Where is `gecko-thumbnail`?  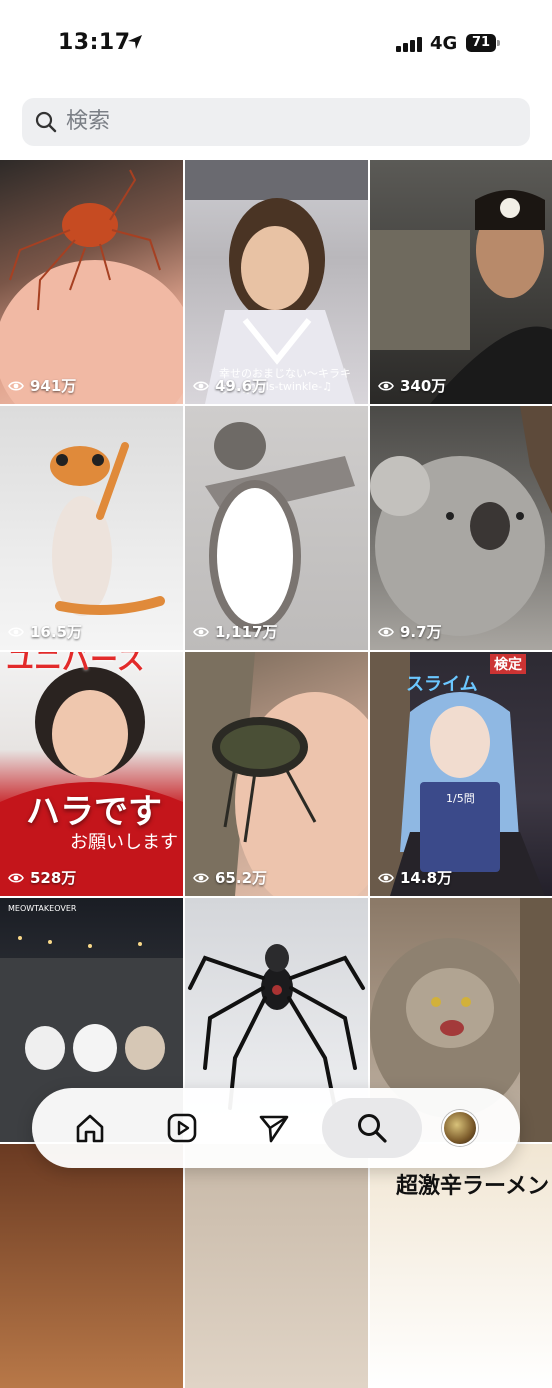
gecko-thumbnail is located at coordinates (107, 529).